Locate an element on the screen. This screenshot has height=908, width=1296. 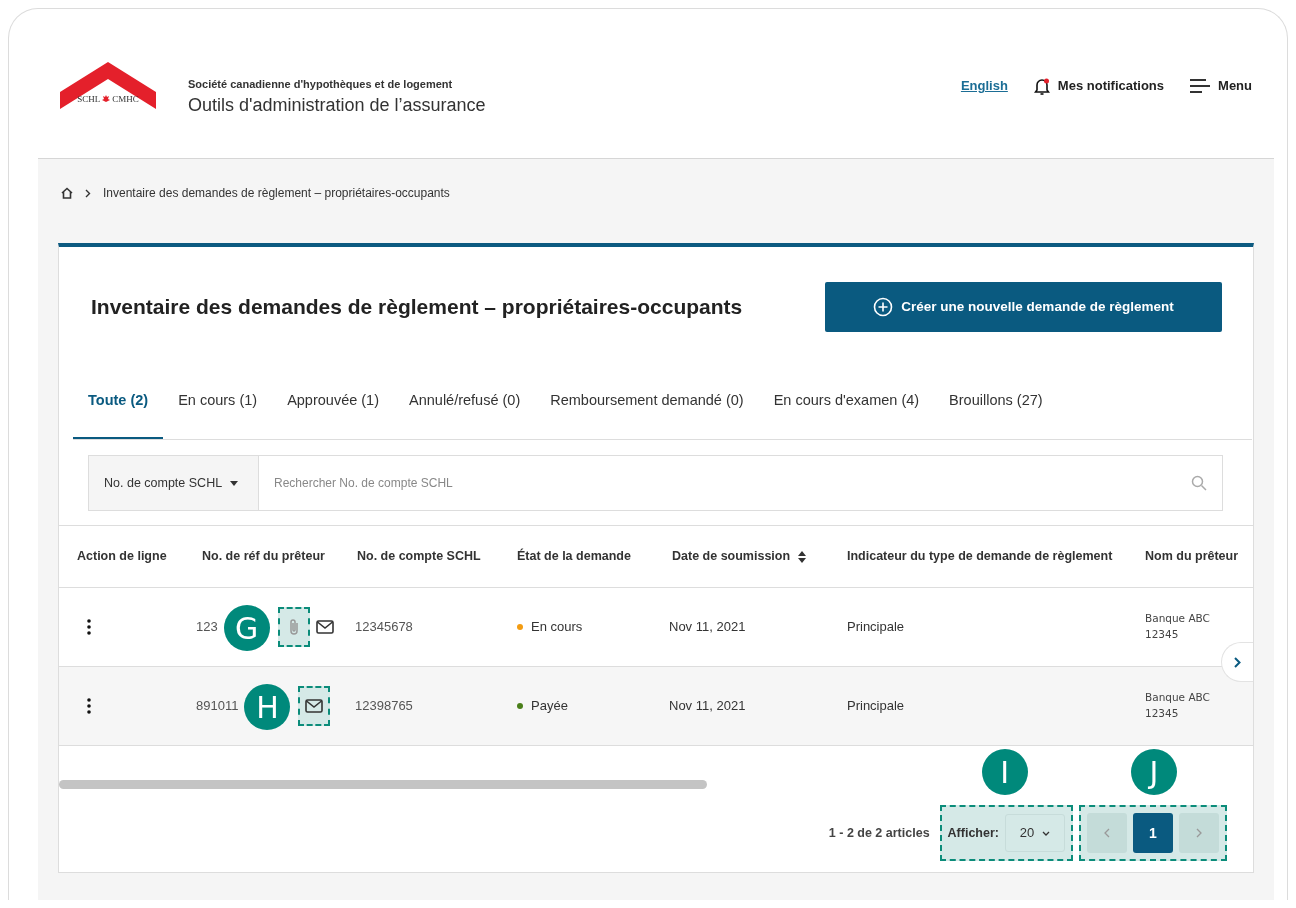
page-title: Inventaire des demandes de règlement – propriétaires-occupants is located at coordinates (417, 307).